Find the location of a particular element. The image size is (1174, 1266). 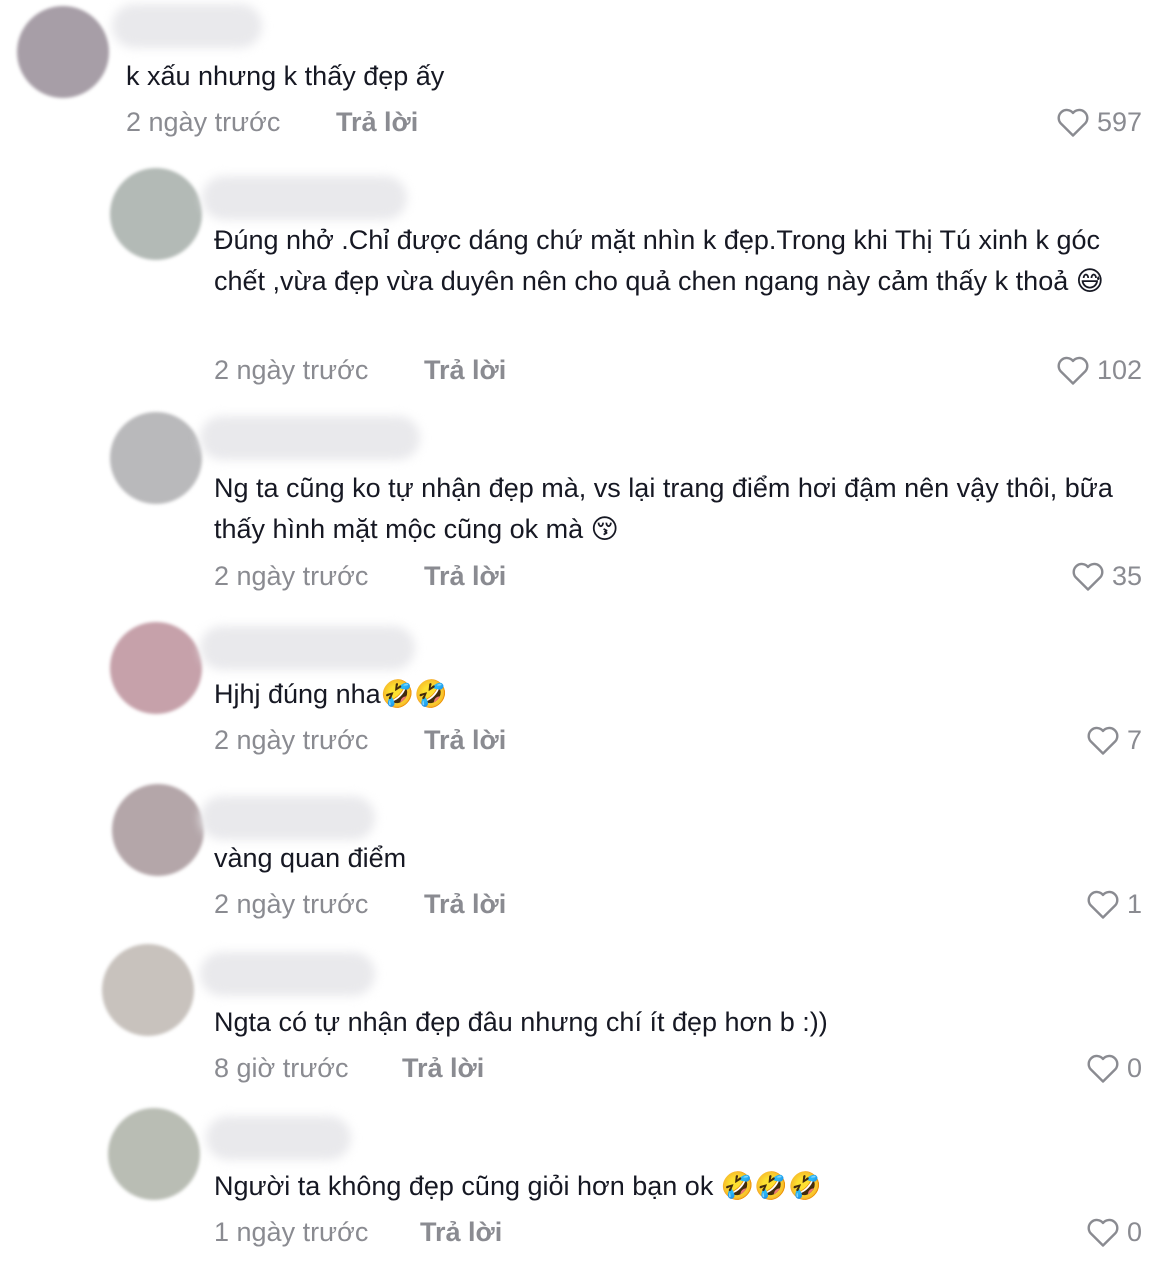

like-button: 597 is located at coordinates (1099, 122).